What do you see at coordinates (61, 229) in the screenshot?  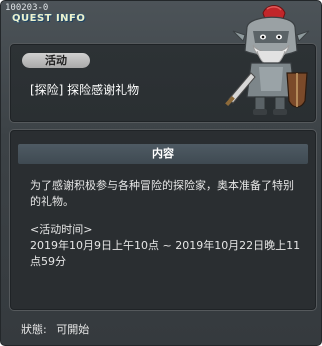 I see `event-time-label: <活动时间>` at bounding box center [61, 229].